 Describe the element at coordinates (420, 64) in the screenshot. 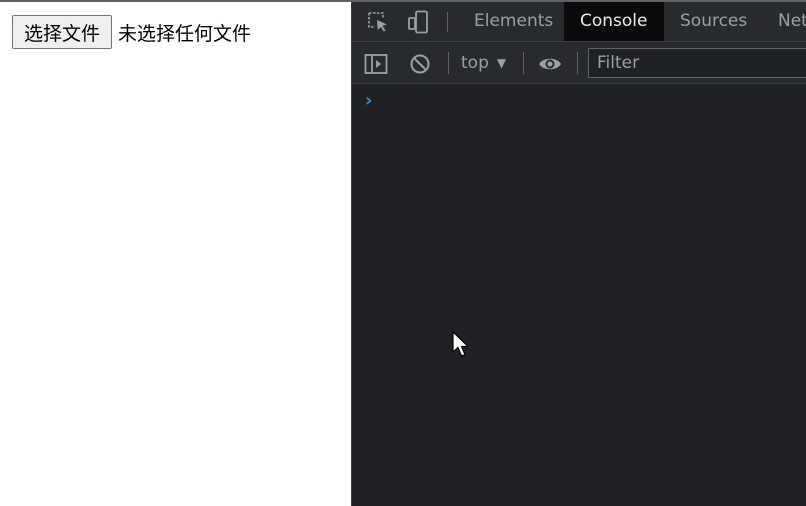

I see `clear-console-icon` at that location.